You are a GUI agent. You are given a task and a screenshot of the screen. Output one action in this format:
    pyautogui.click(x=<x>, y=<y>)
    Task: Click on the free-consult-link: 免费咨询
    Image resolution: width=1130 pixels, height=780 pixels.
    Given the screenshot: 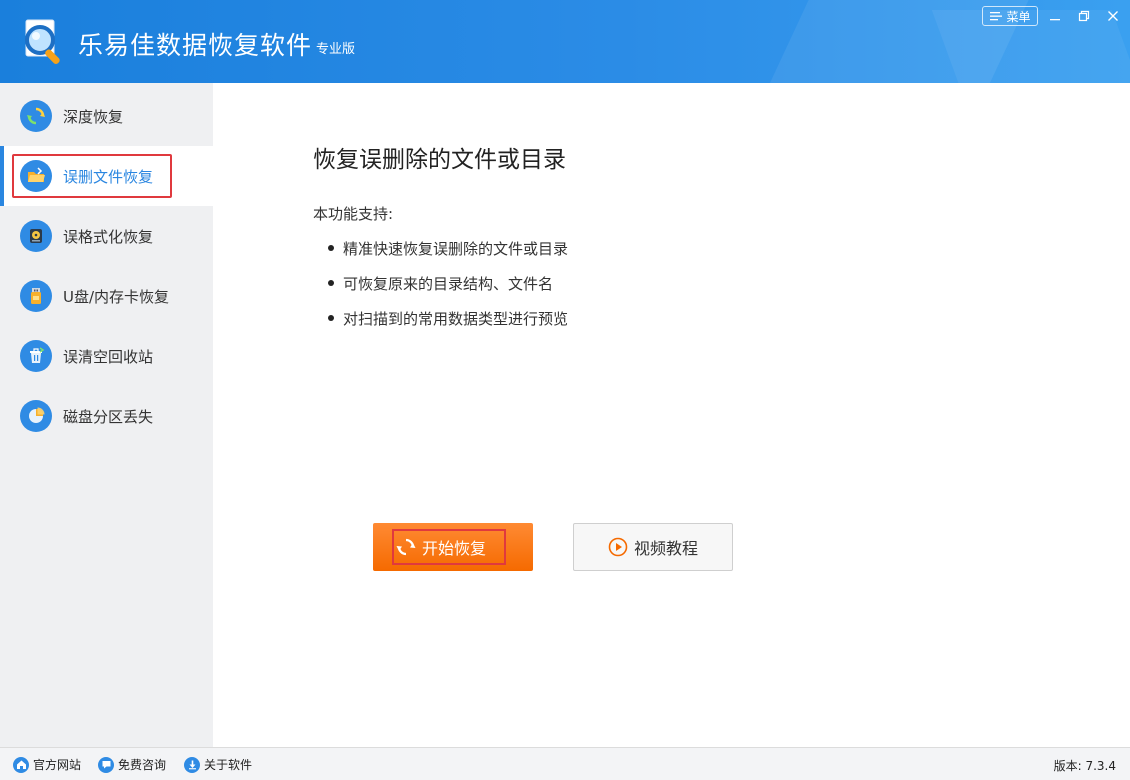 What is the action you would take?
    pyautogui.click(x=132, y=764)
    